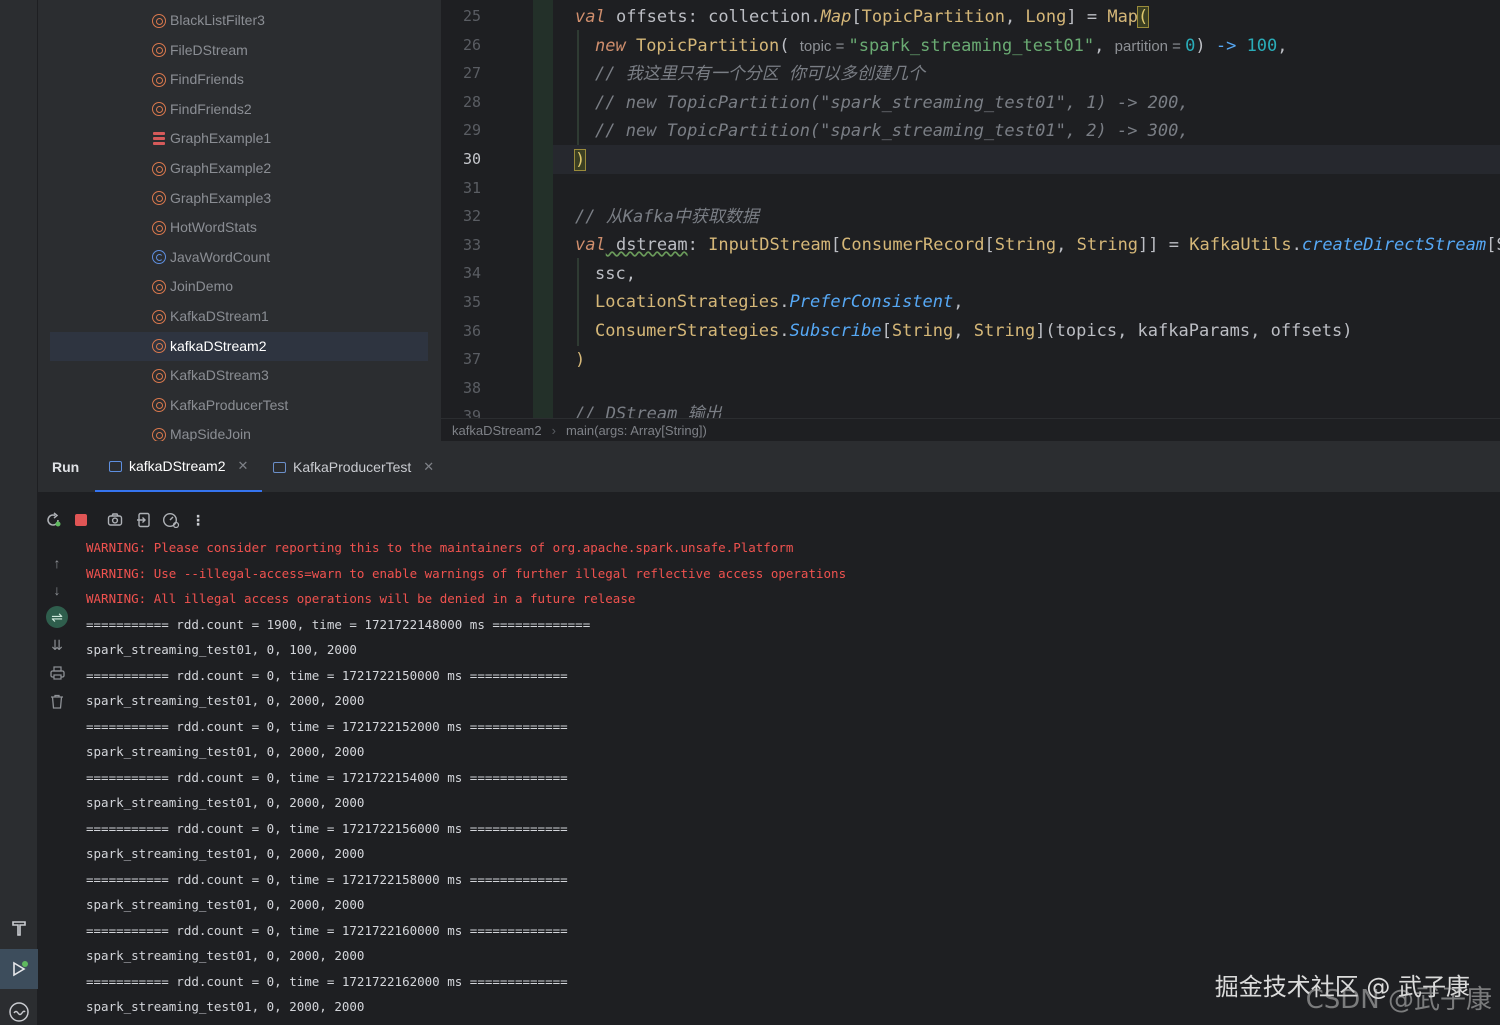  I want to click on tree-item: FileDStream, so click(239, 50).